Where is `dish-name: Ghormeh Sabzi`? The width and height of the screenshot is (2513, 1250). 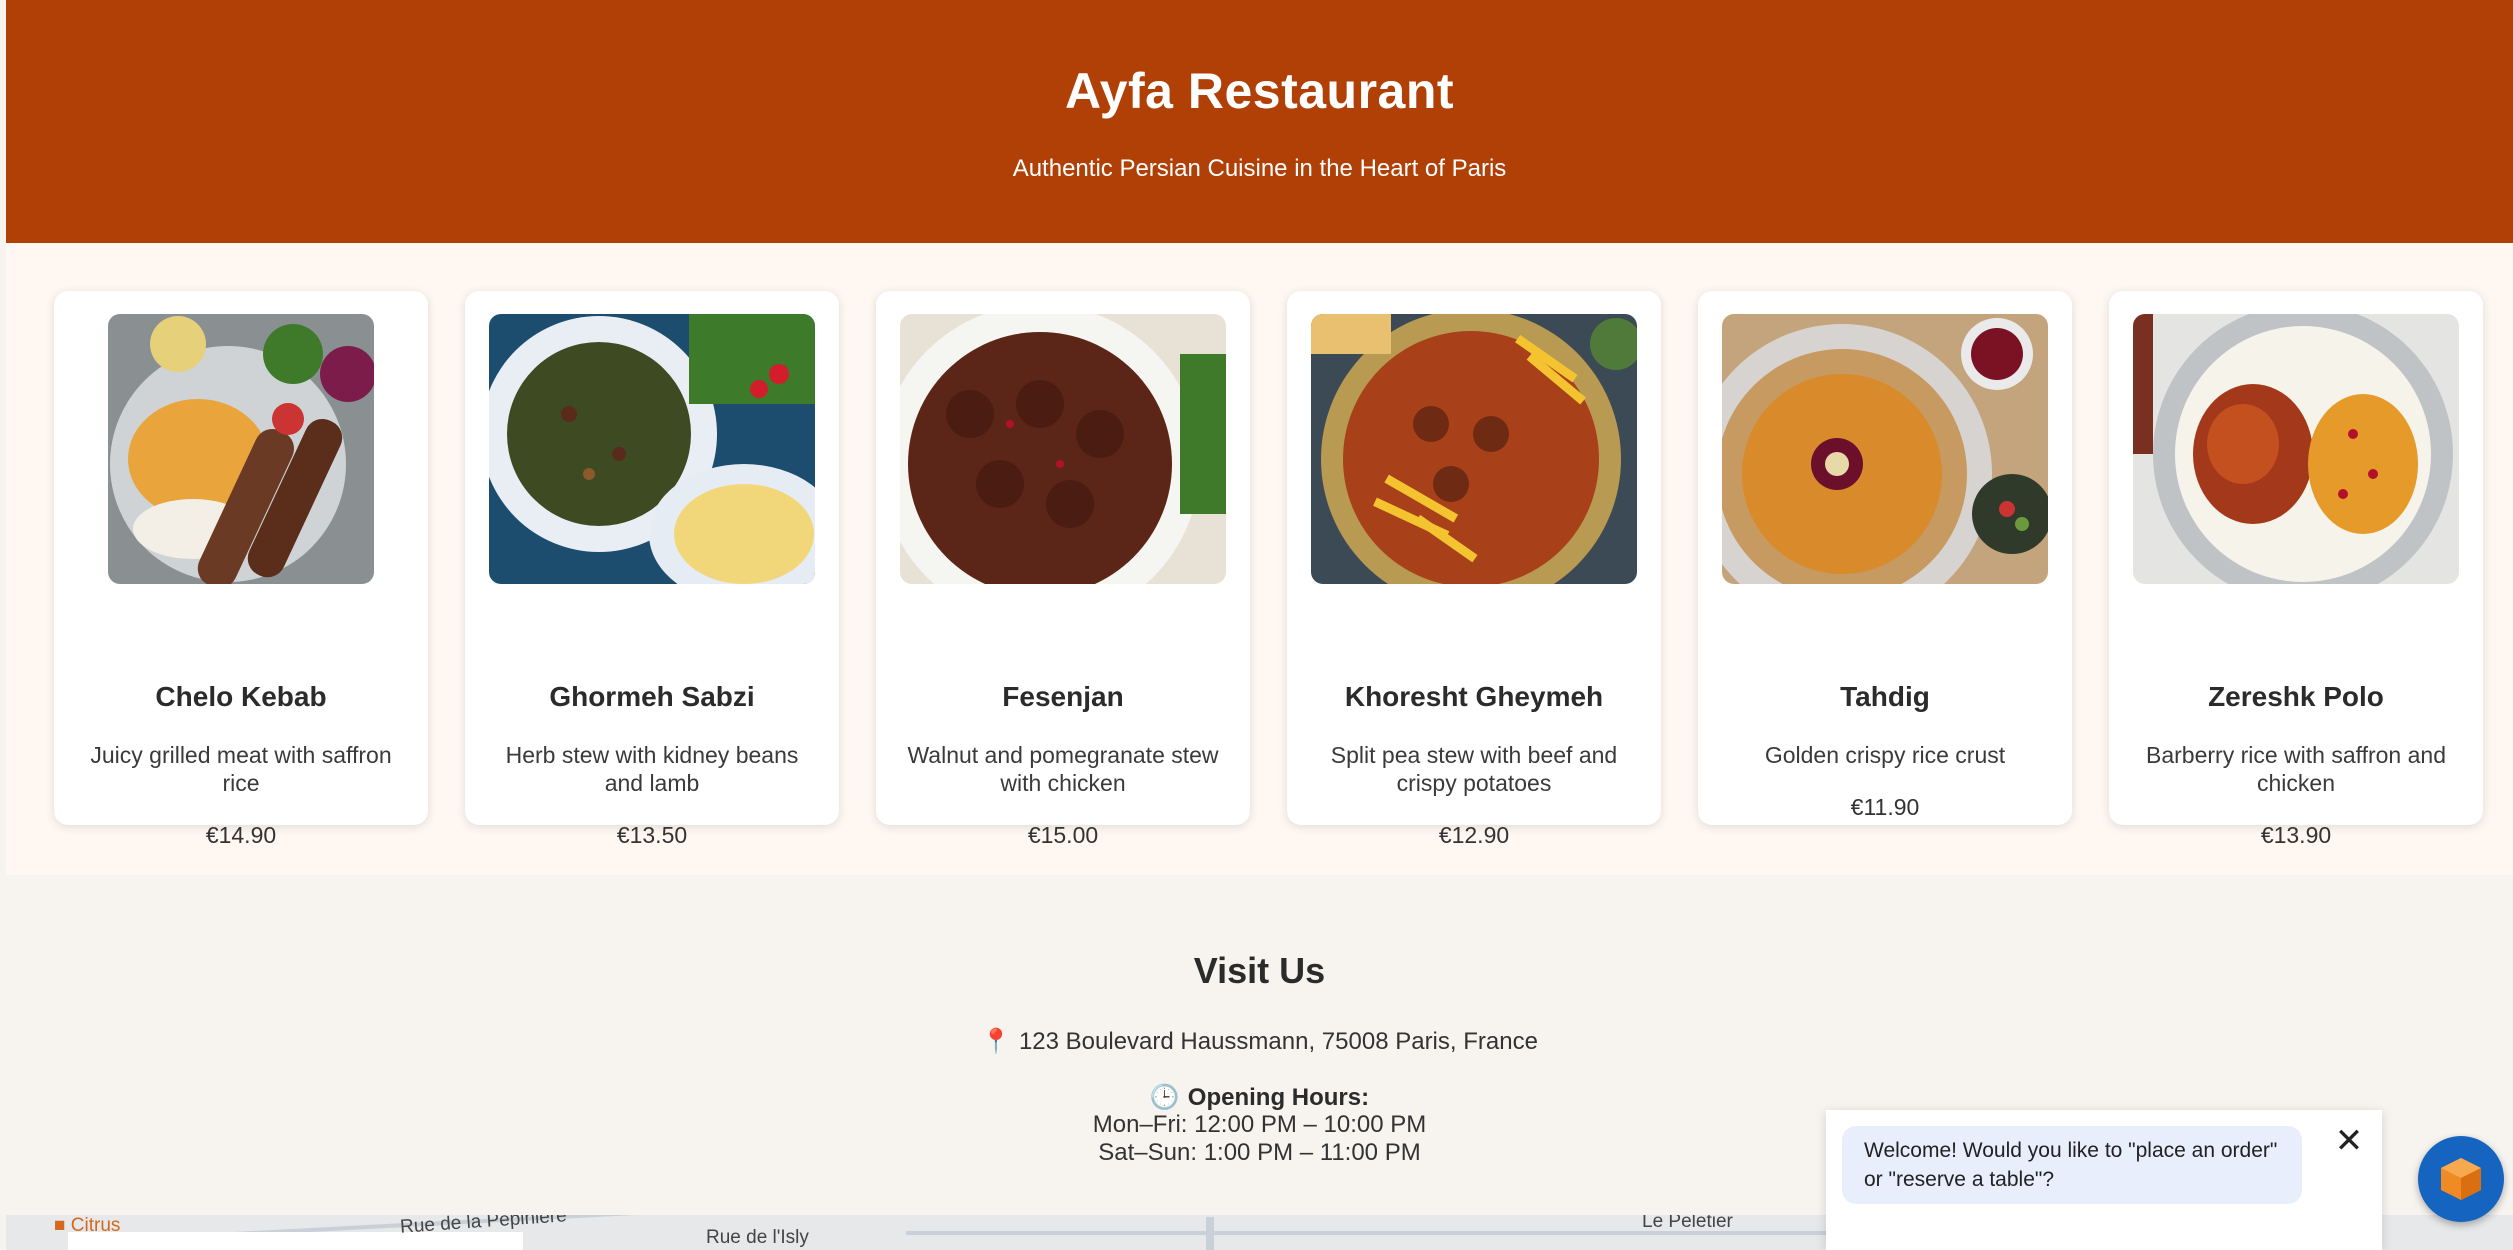
dish-name: Ghormeh Sabzi is located at coordinates (652, 696).